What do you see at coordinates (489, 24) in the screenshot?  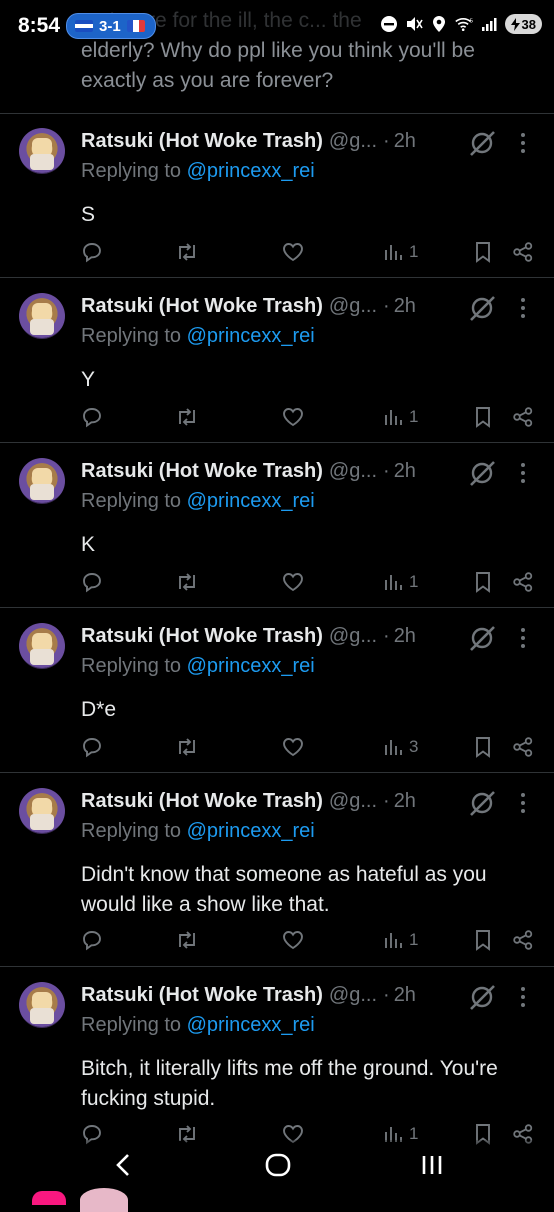 I see `signal-icon` at bounding box center [489, 24].